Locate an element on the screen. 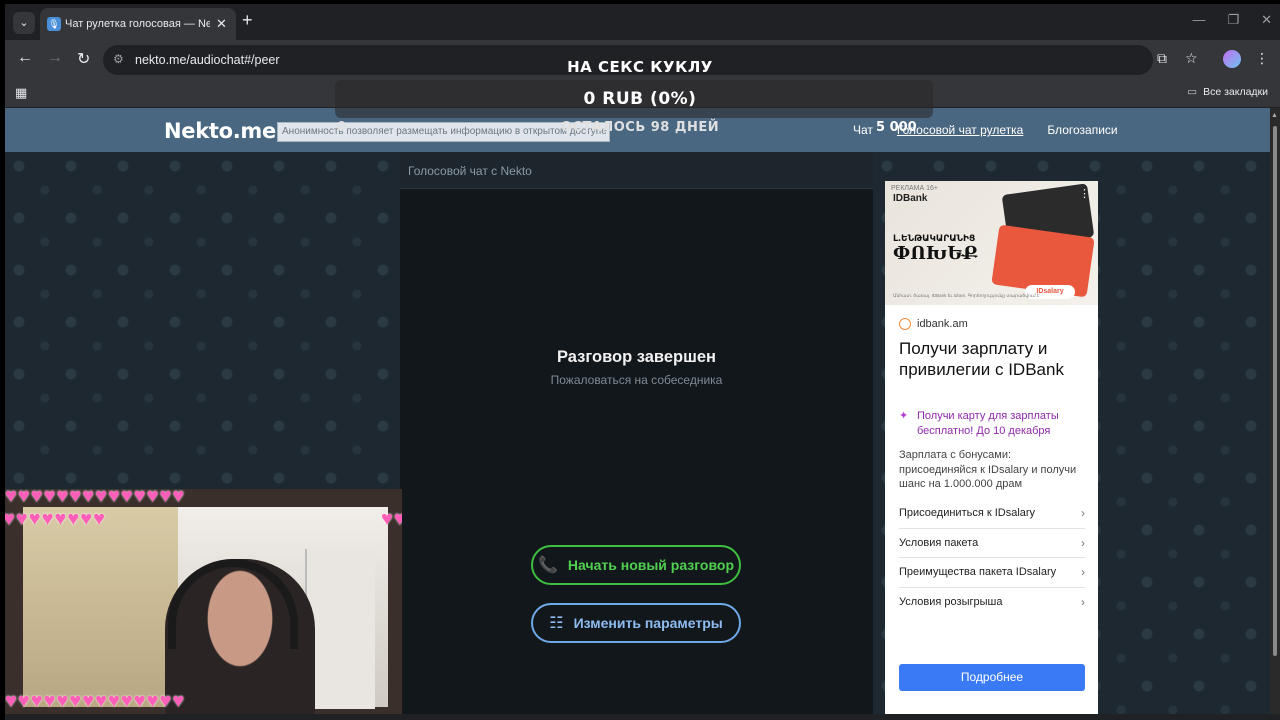  ad-more-icon: ⋮ is located at coordinates (1084, 193).